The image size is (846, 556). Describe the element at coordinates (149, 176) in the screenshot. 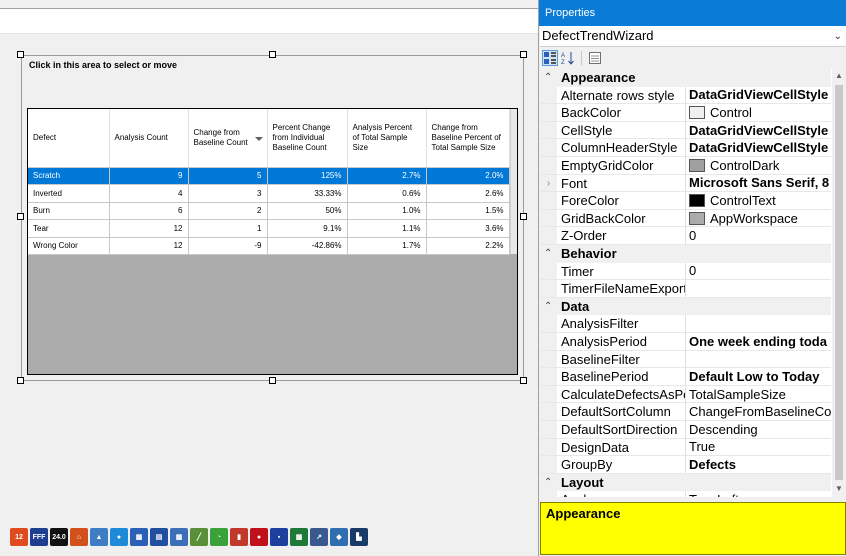

I see `table-cell: 9` at that location.